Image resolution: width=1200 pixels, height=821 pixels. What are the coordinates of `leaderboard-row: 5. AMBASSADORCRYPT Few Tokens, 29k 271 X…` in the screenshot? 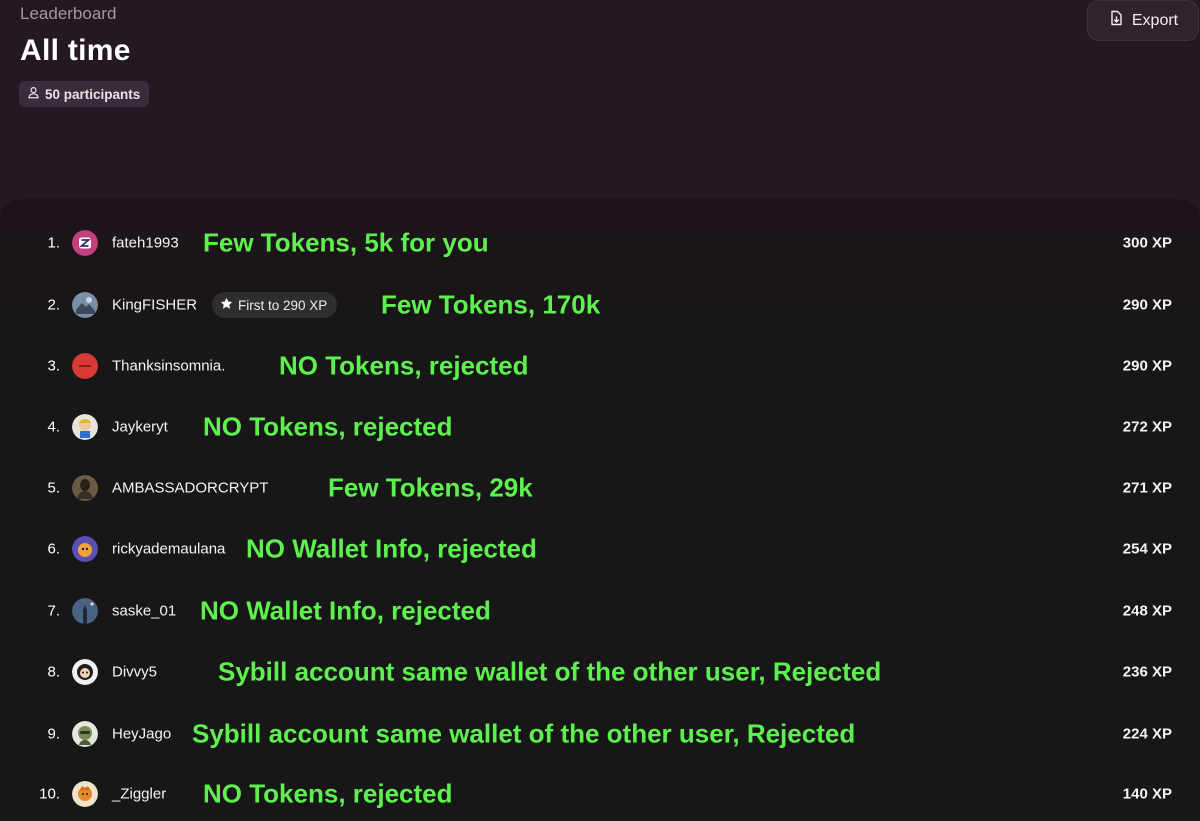 It's located at (600, 488).